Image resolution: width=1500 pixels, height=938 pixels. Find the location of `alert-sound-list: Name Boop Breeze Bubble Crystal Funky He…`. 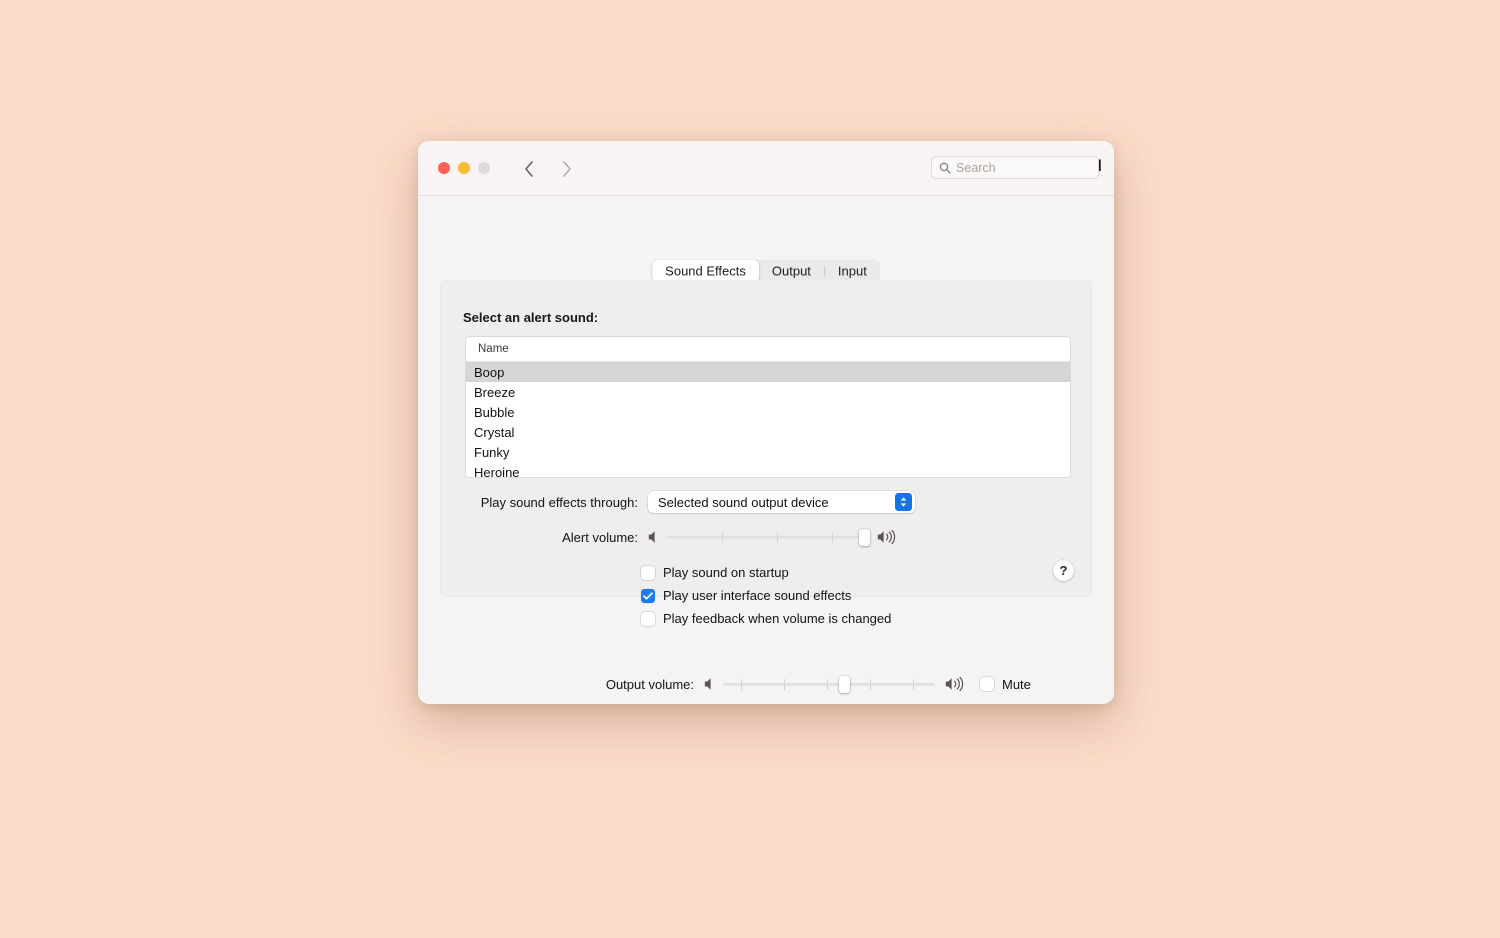

alert-sound-list: Name Boop Breeze Bubble Crystal Funky He… is located at coordinates (768, 407).